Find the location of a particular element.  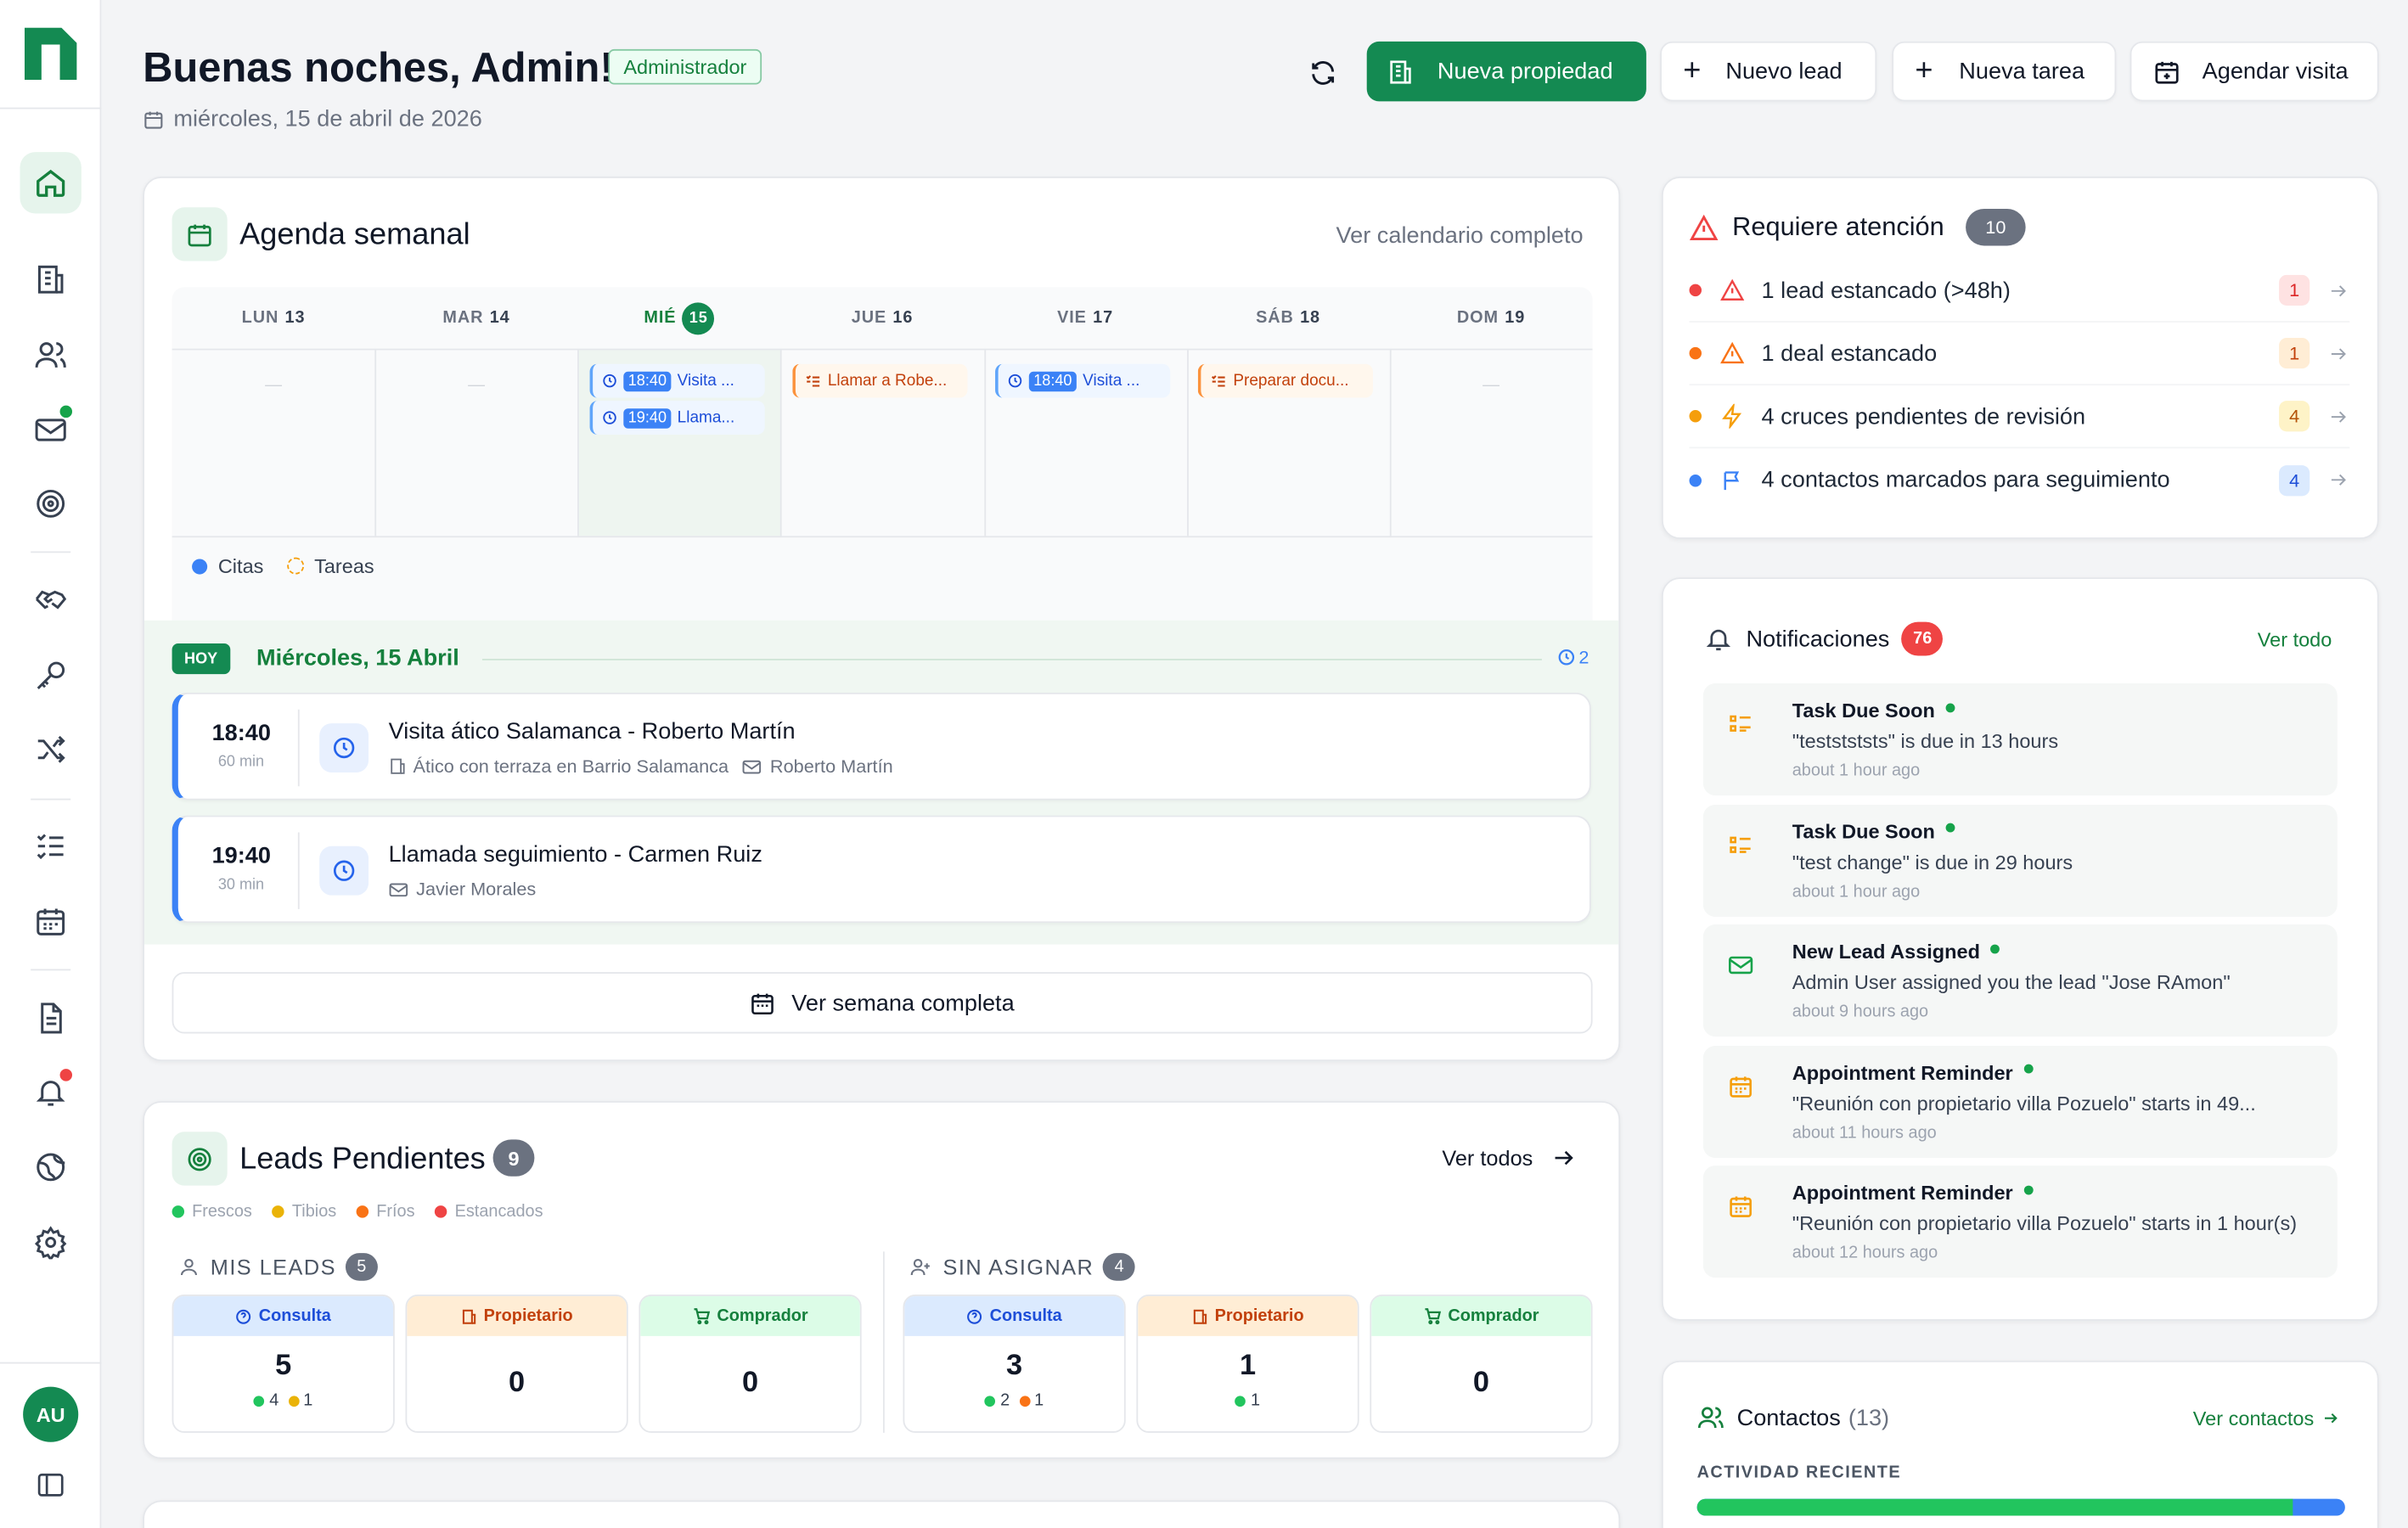

event-time: 19:40 is located at coordinates (647, 418).